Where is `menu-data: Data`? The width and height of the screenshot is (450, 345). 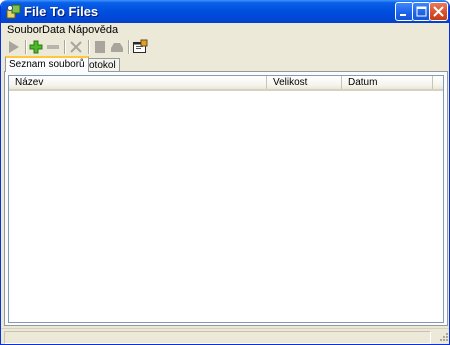
menu-data: Data is located at coordinates (53, 30).